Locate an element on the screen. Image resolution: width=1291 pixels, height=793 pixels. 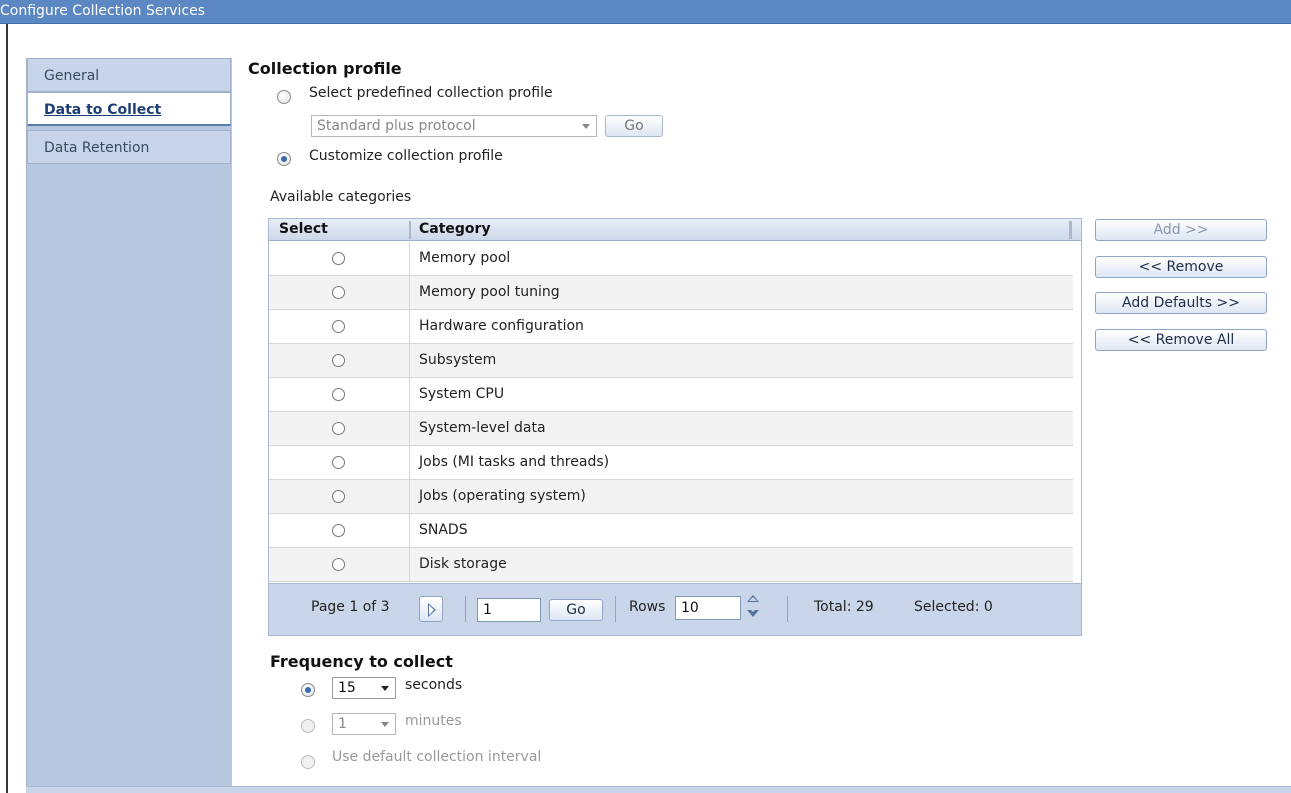
category-cell: Hardware configuration is located at coordinates (501, 326).